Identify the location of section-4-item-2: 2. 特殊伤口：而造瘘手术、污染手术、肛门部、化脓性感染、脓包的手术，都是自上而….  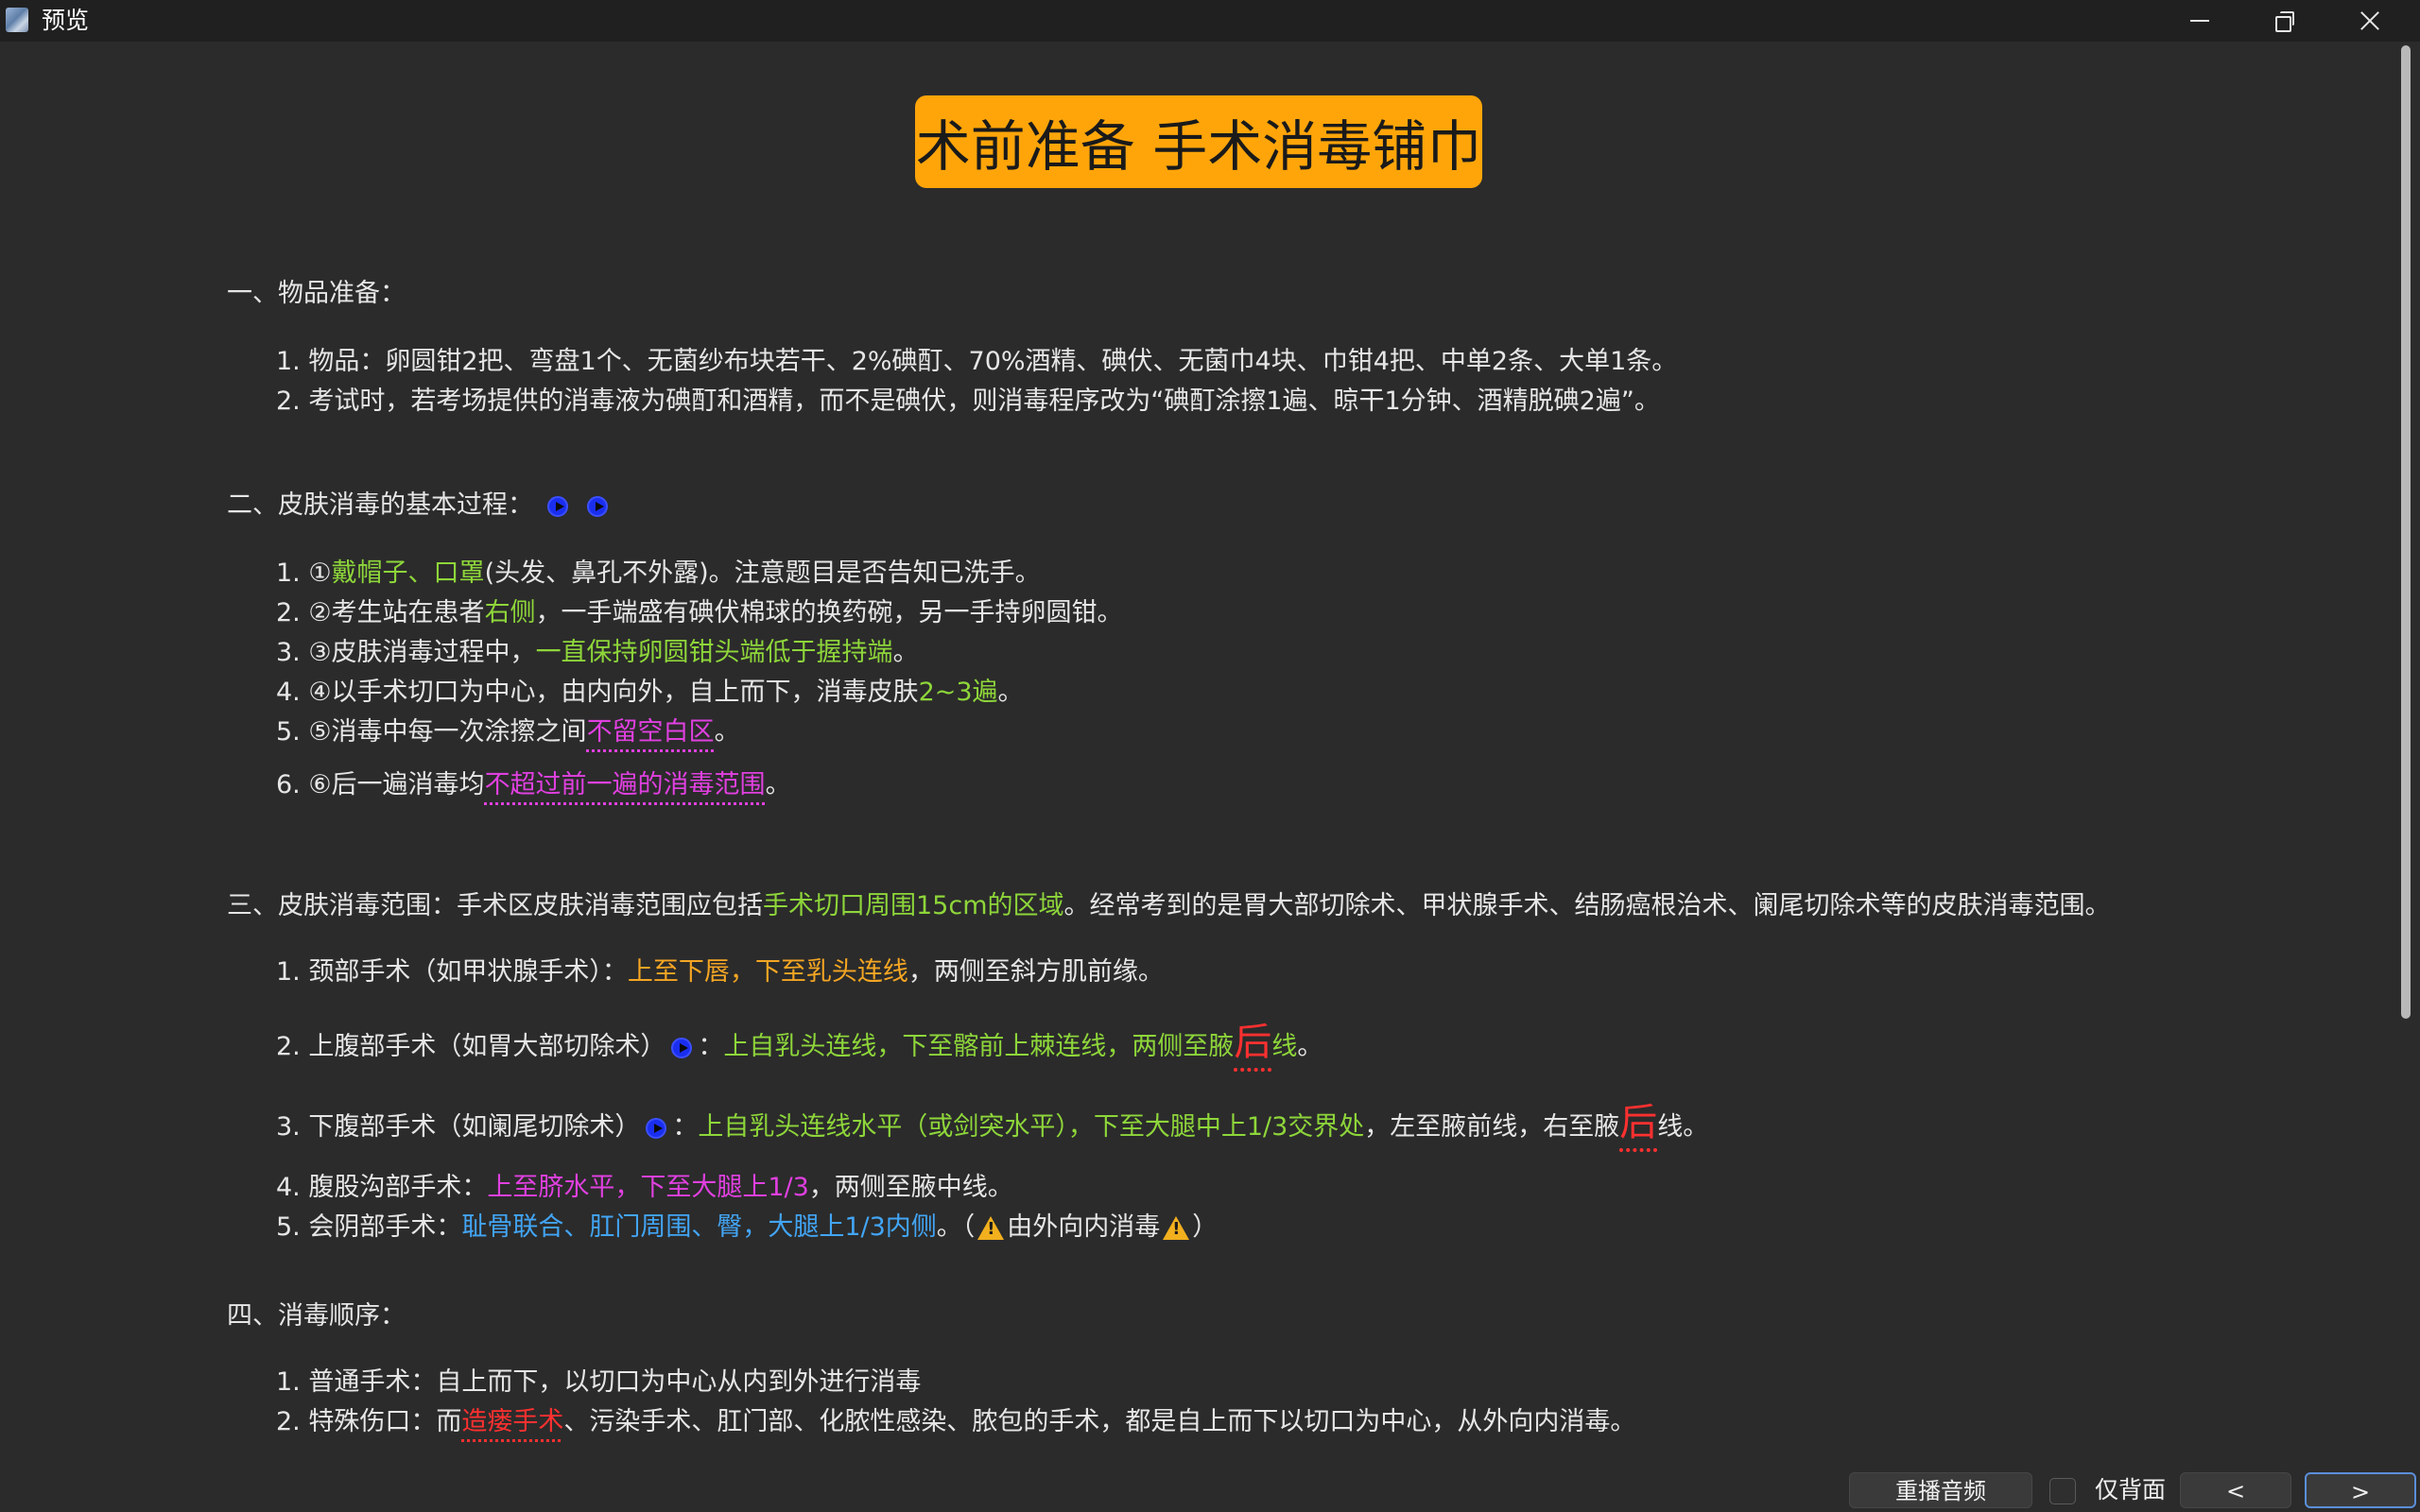
(955, 1422).